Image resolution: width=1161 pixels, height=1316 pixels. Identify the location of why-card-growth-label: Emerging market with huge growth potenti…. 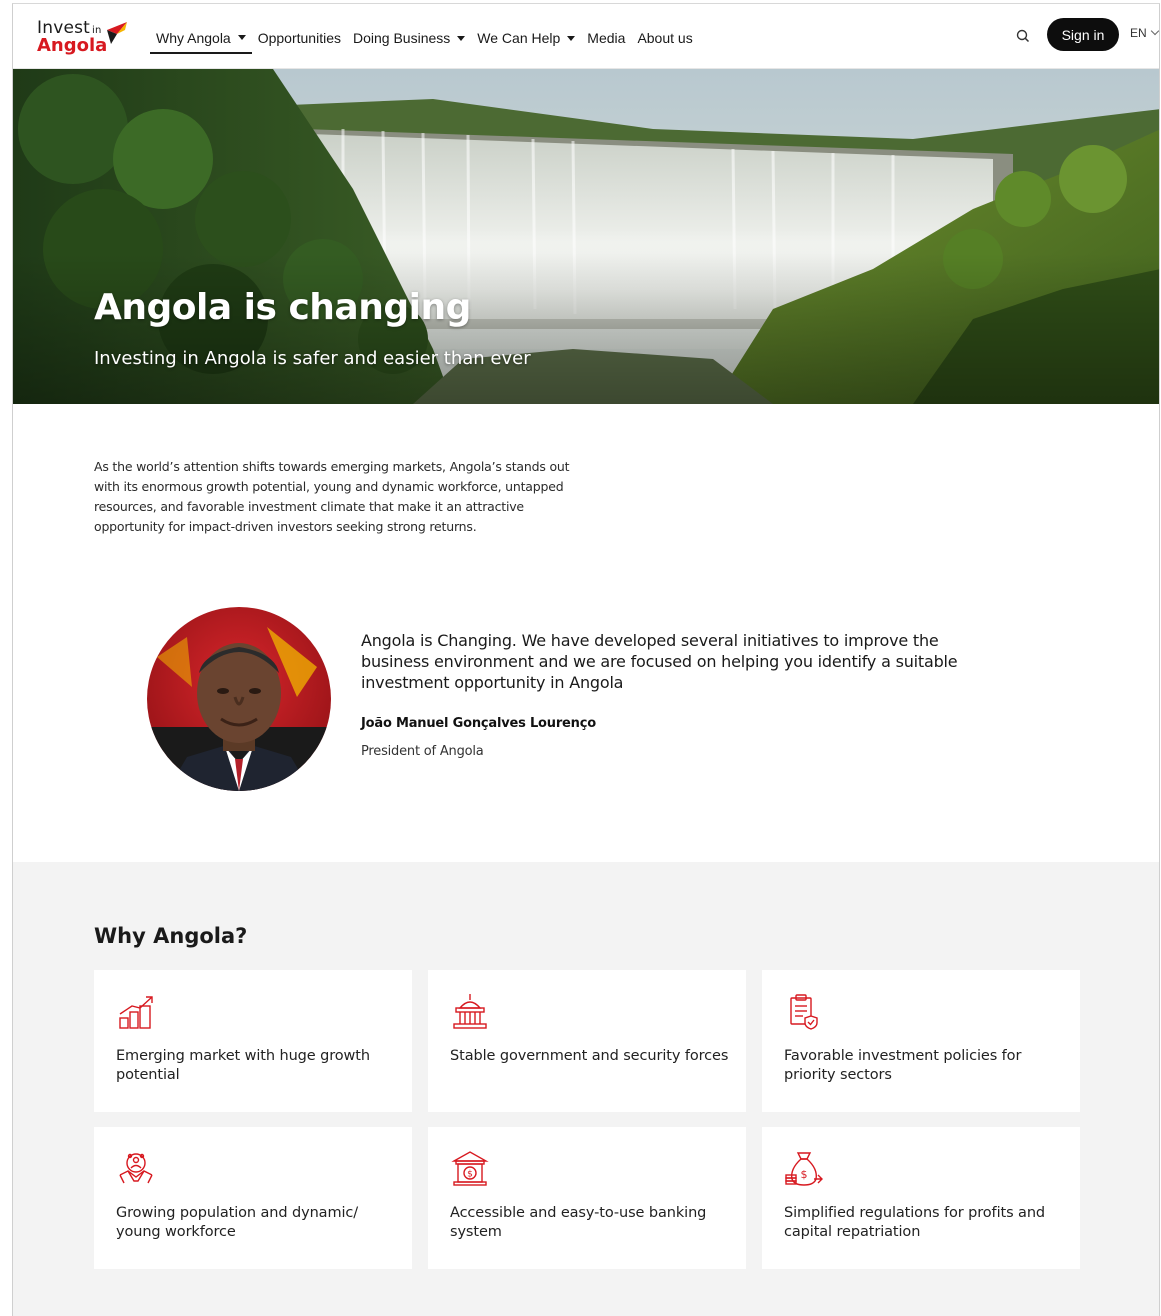
(243, 1065).